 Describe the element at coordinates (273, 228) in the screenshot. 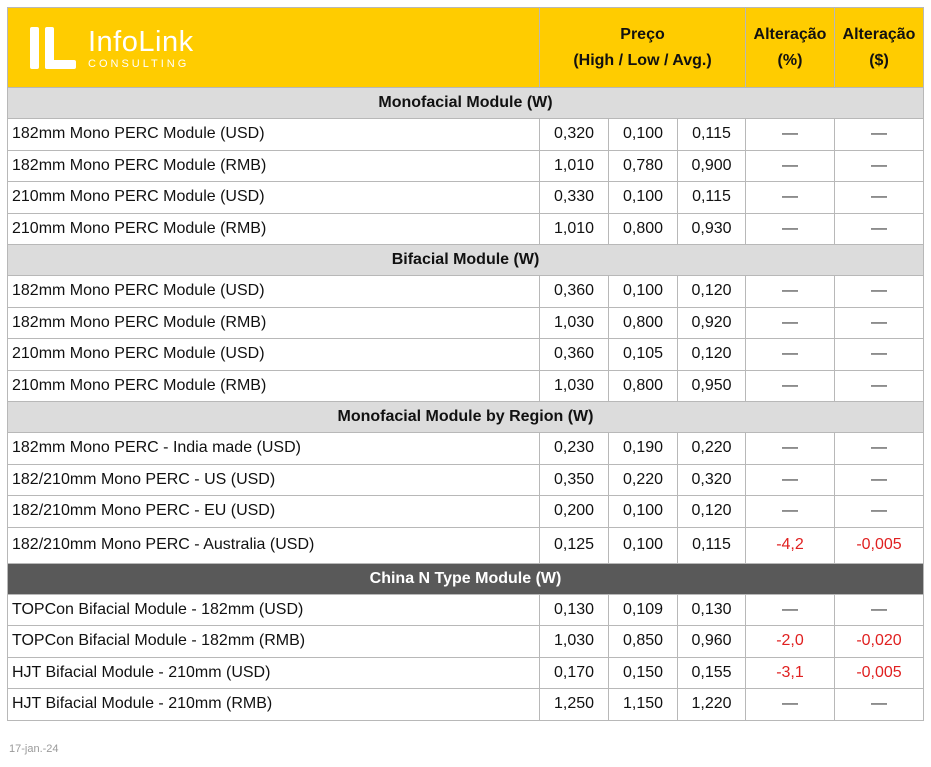

I see `product-name: 210mm Mono PERC Module (RMB)` at that location.